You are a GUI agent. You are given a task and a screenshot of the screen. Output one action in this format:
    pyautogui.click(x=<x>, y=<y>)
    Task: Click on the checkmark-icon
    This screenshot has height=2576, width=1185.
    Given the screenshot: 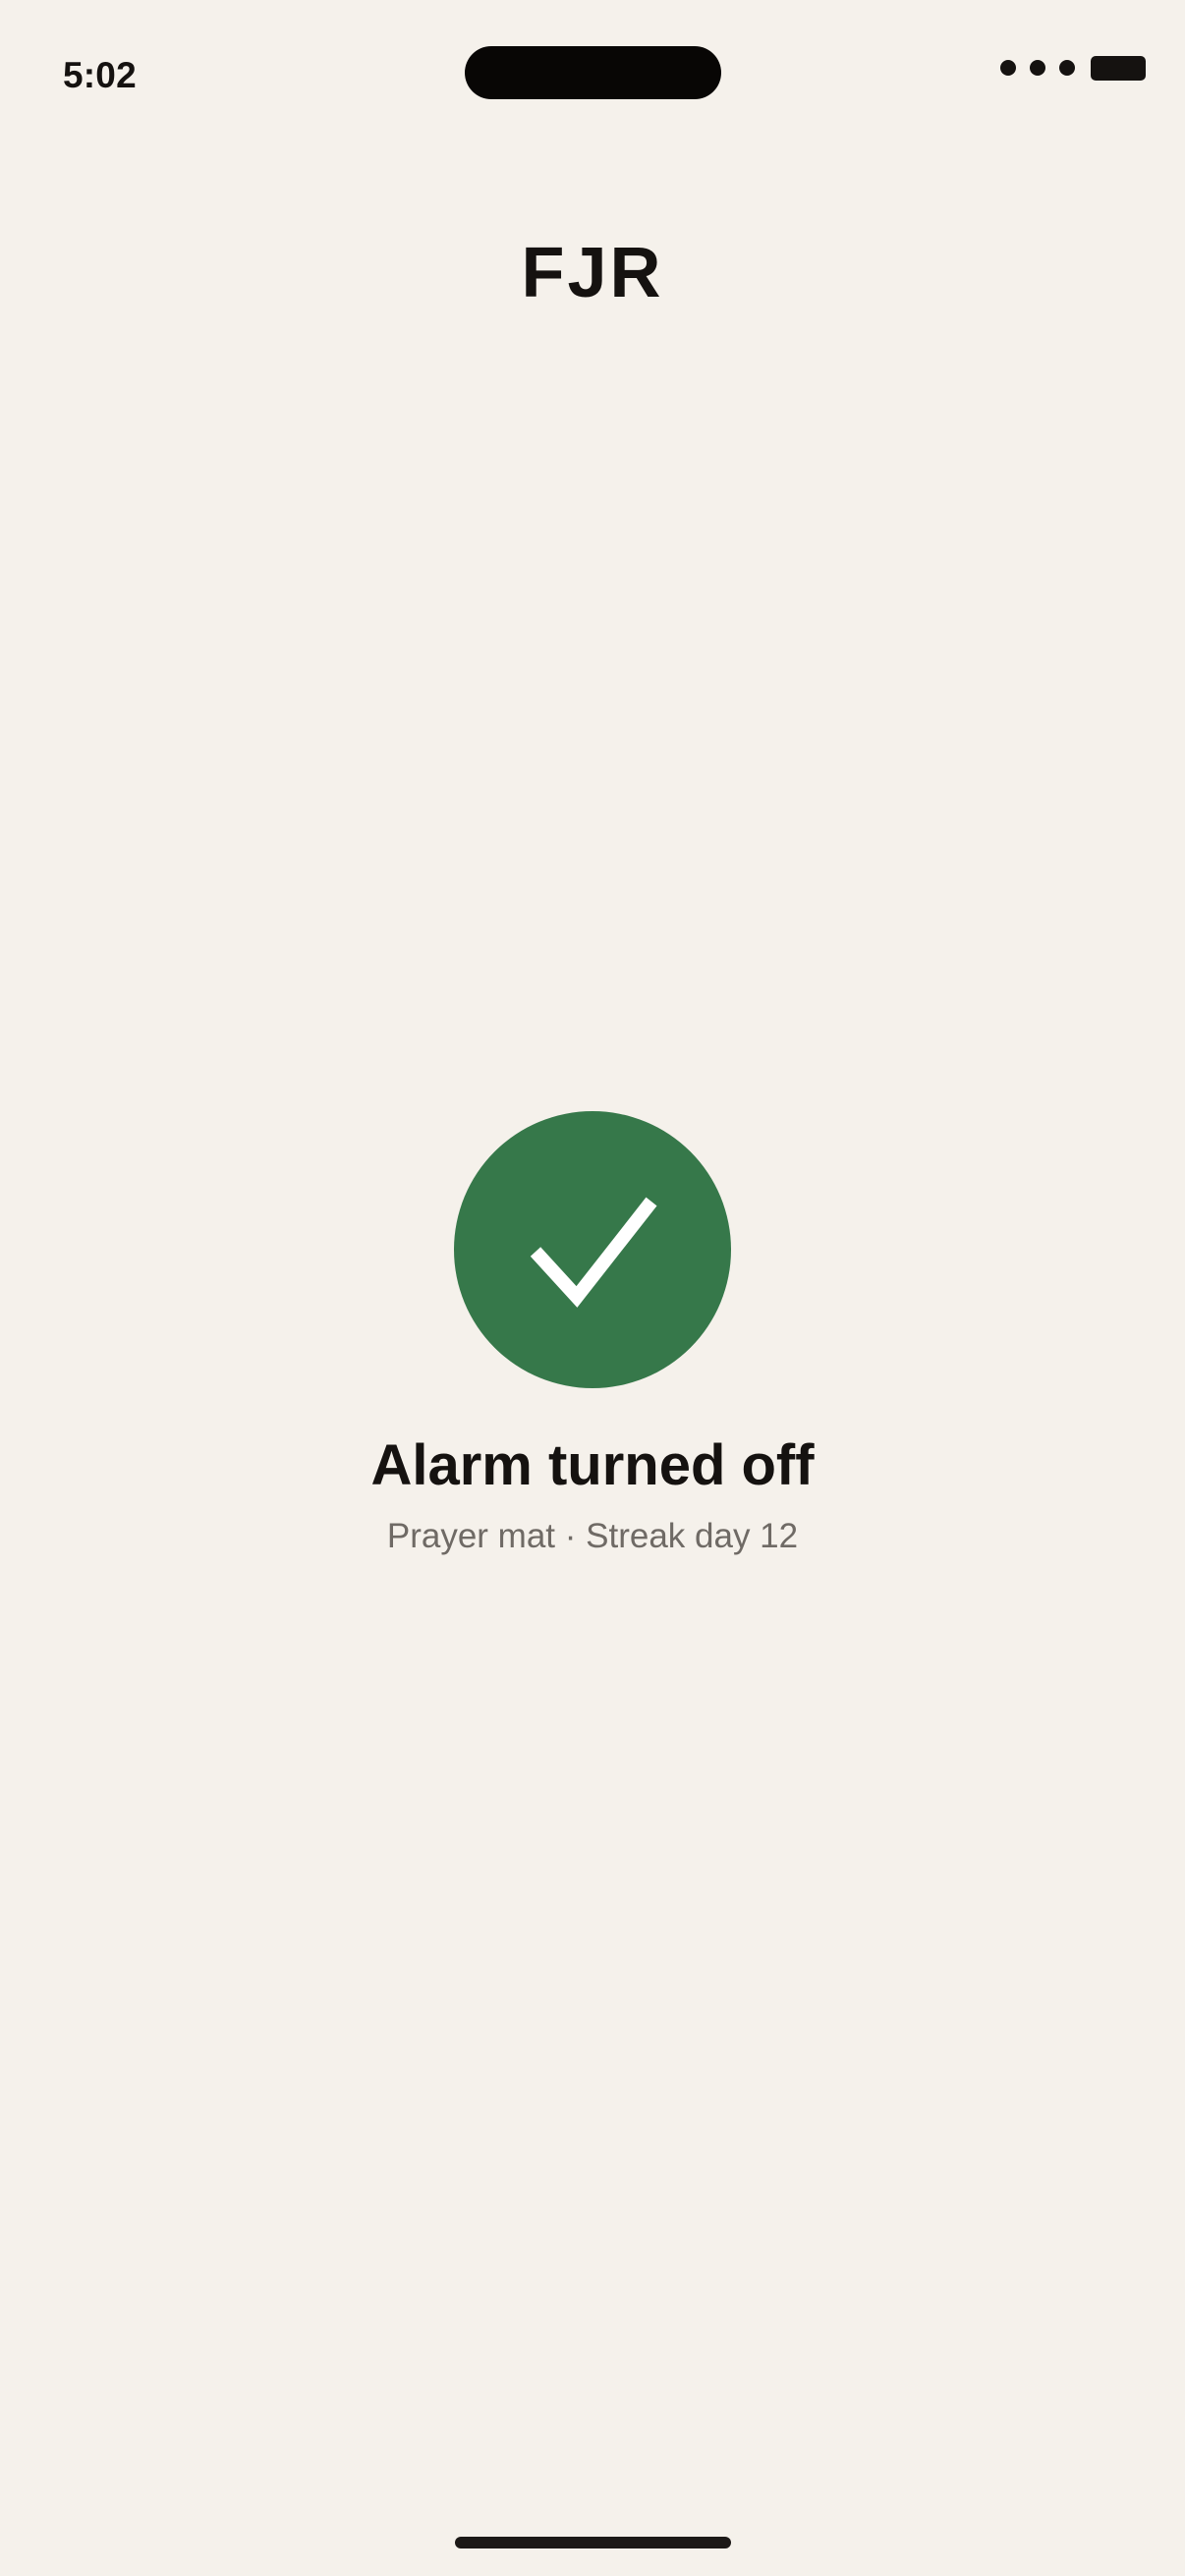 What is the action you would take?
    pyautogui.click(x=594, y=1252)
    